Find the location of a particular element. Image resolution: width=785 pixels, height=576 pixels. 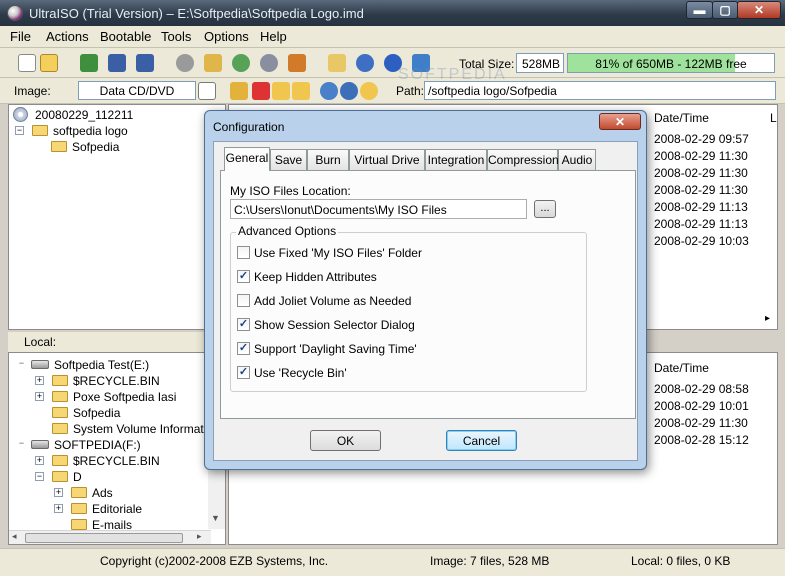

horizontal-scrollbar: ◂ ▸ is located at coordinates (110, 537).